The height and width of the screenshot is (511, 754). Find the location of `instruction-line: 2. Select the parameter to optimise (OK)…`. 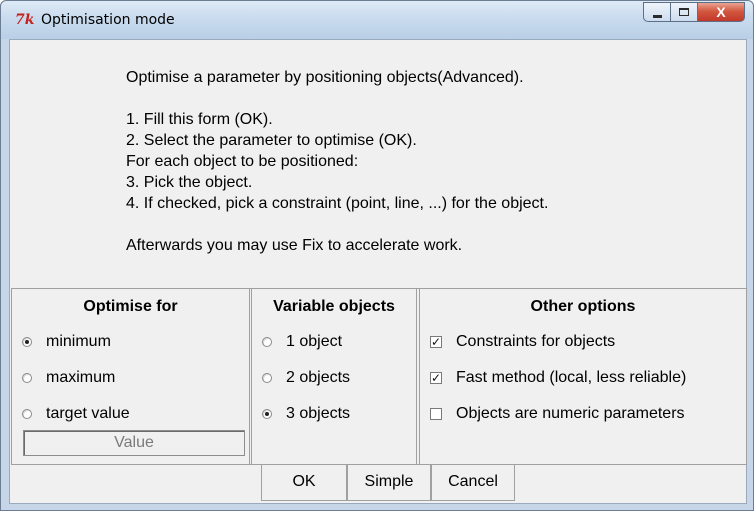

instruction-line: 2. Select the parameter to optimise (OK)… is located at coordinates (271, 140).